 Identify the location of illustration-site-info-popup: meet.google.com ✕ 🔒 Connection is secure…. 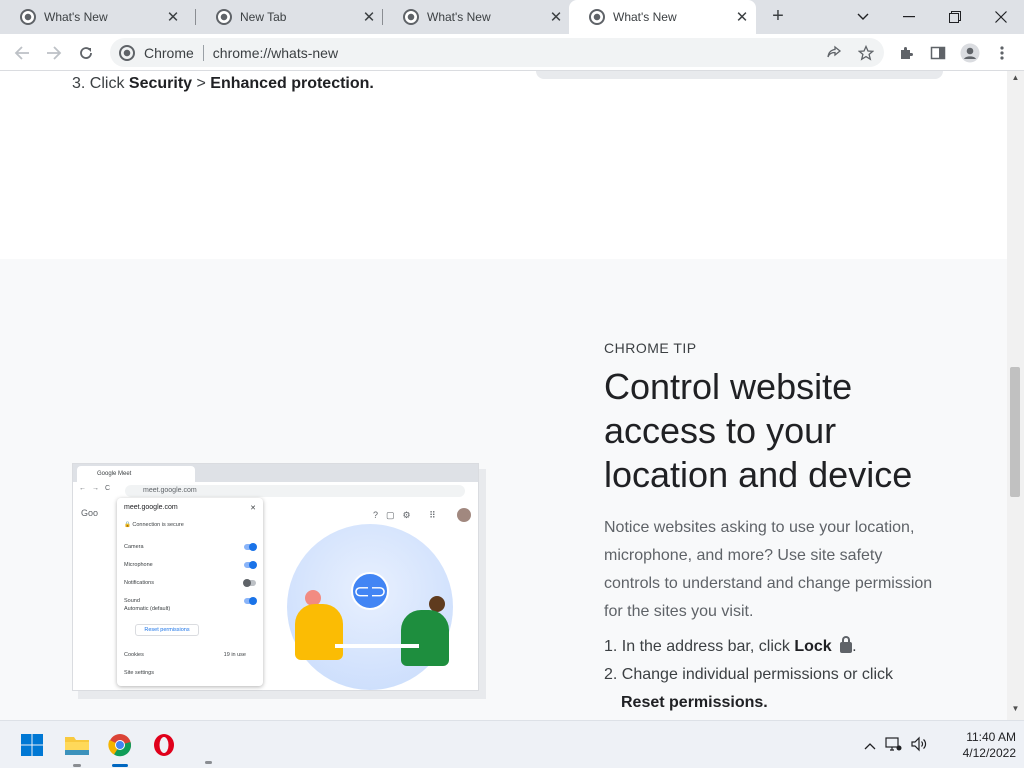
(190, 592).